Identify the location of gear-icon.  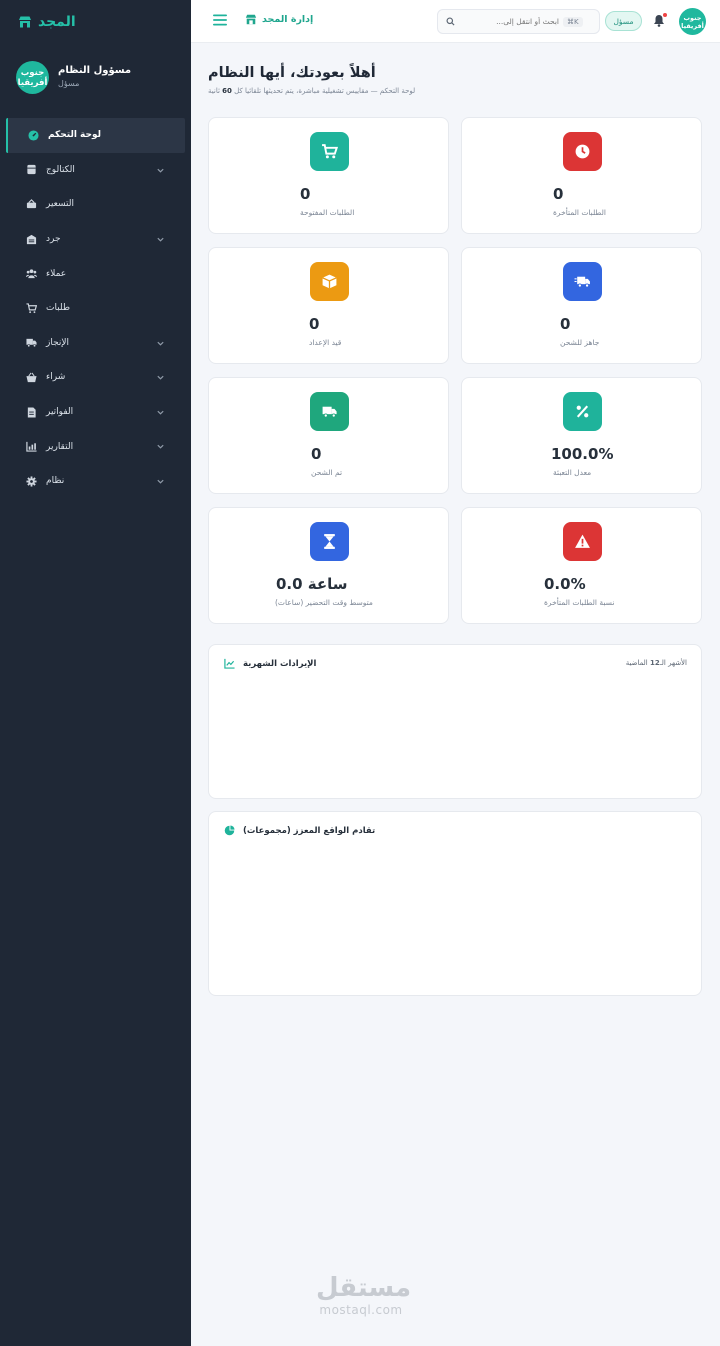
(31, 481).